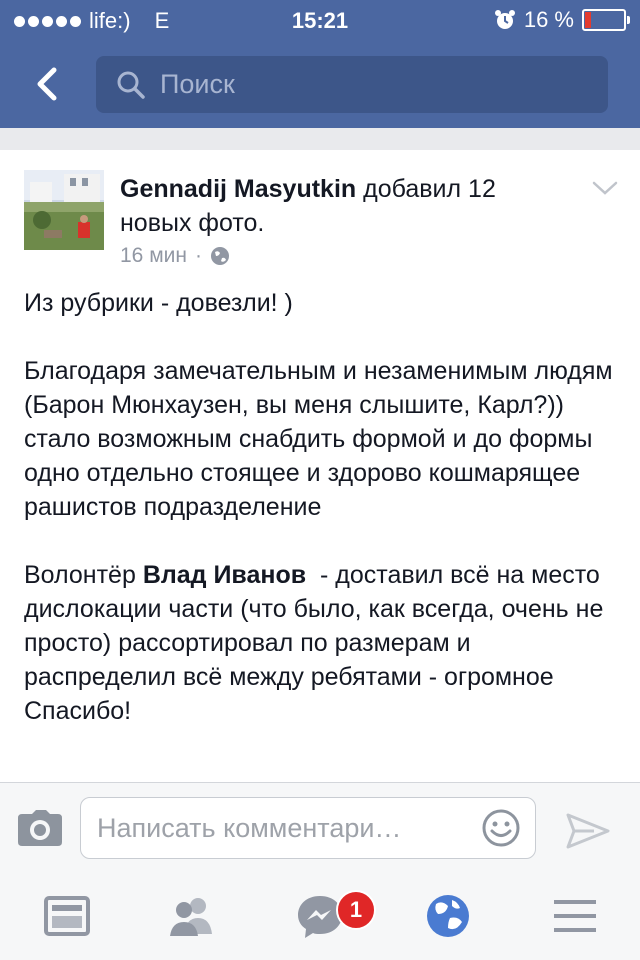 This screenshot has width=640, height=960. What do you see at coordinates (153, 256) in the screenshot?
I see `post-timestamp: 16 мин` at bounding box center [153, 256].